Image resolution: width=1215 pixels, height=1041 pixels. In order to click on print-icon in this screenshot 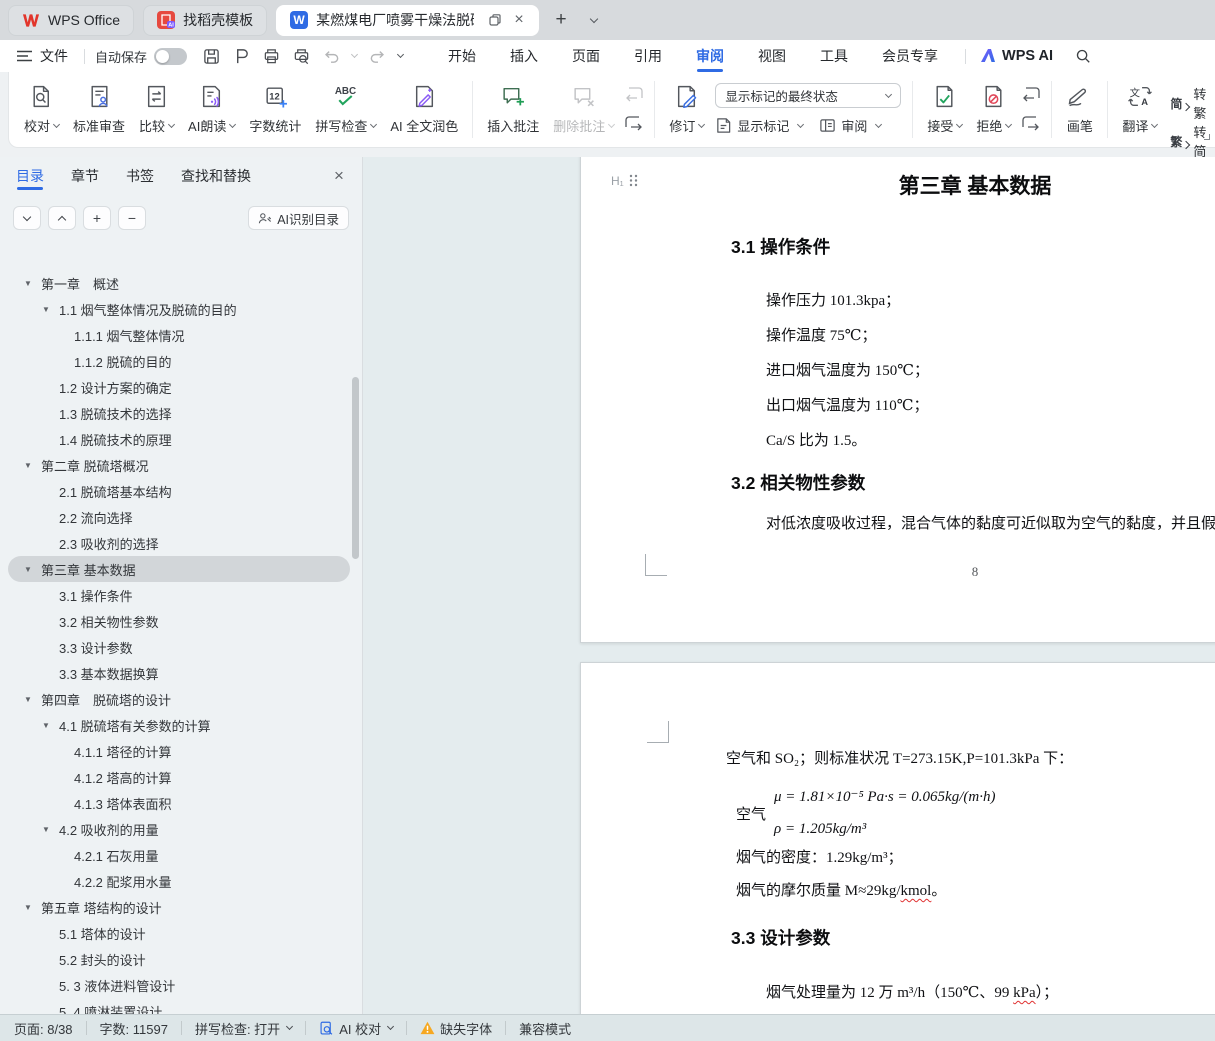, I will do `click(271, 56)`.